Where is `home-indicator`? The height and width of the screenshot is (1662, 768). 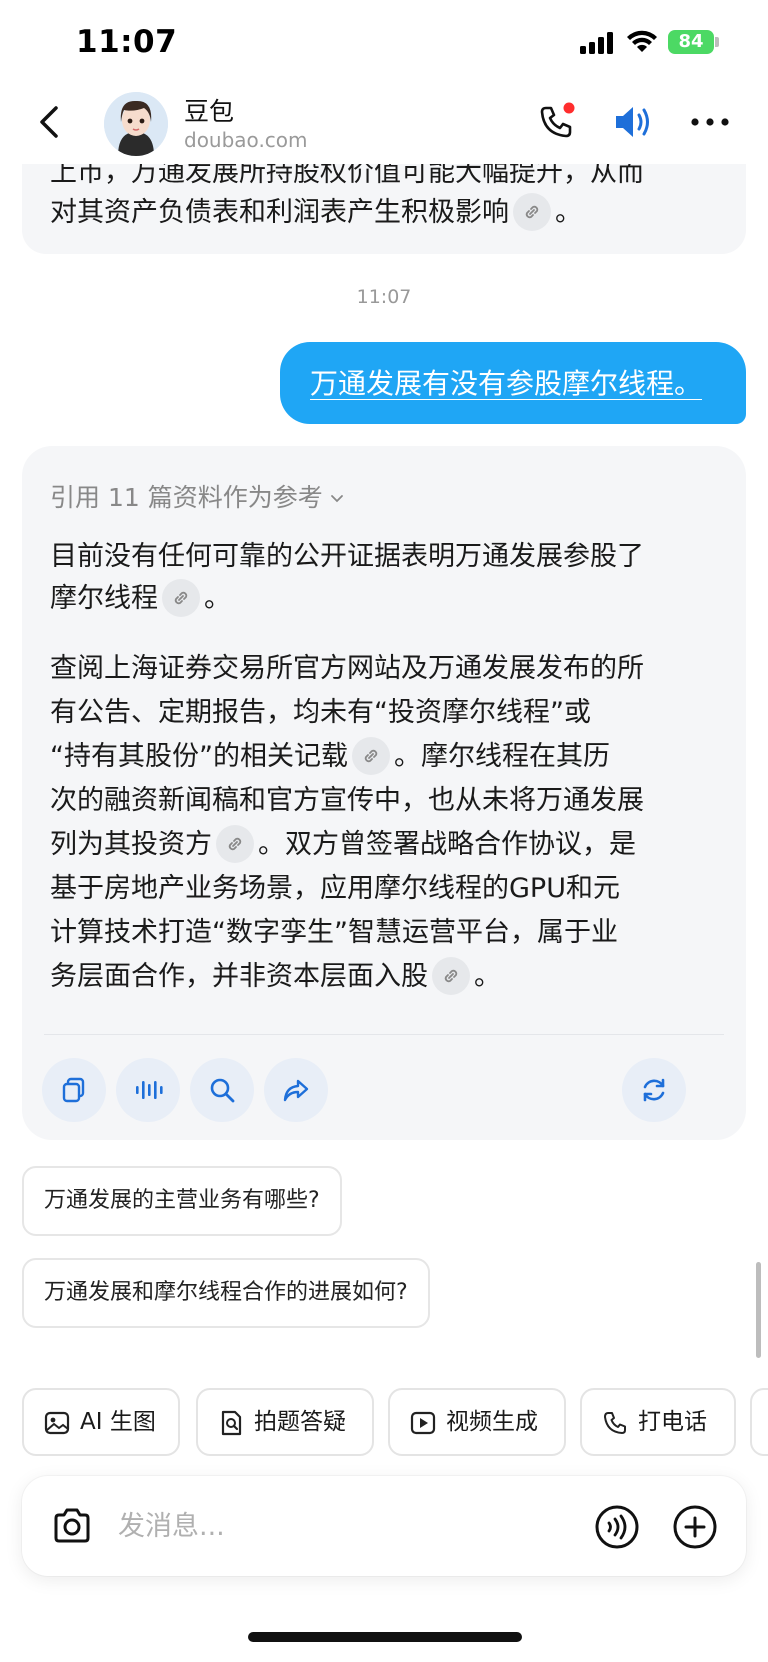 home-indicator is located at coordinates (385, 1637).